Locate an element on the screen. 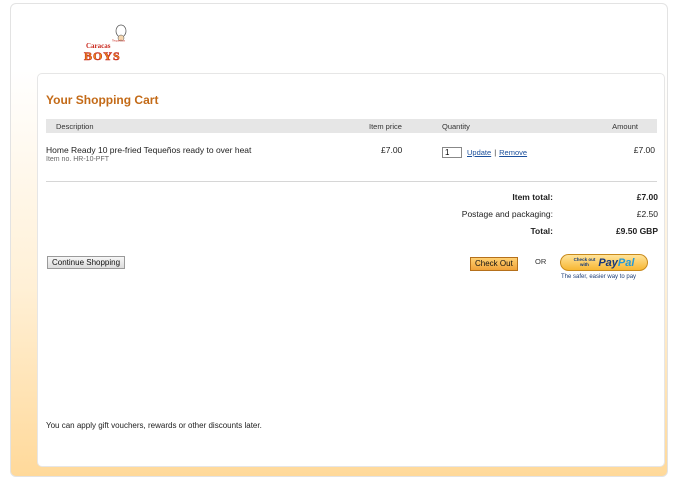  paypal-tagline: The safer, easier way to pay is located at coordinates (599, 277).